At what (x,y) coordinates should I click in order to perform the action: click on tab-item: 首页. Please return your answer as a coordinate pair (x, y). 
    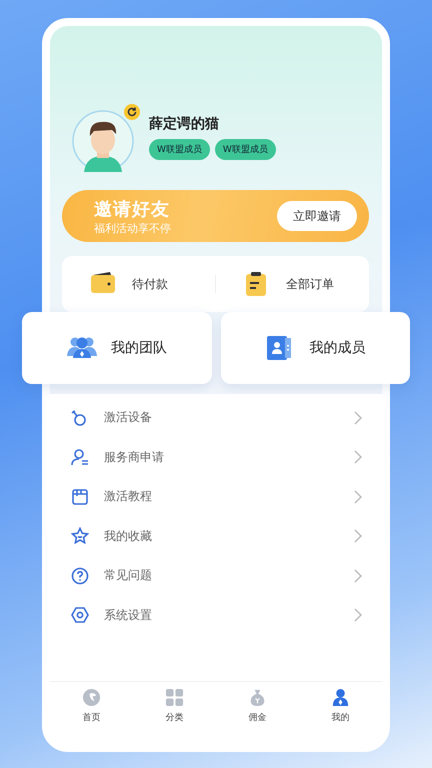
    Looking at the image, I should click on (91, 706).